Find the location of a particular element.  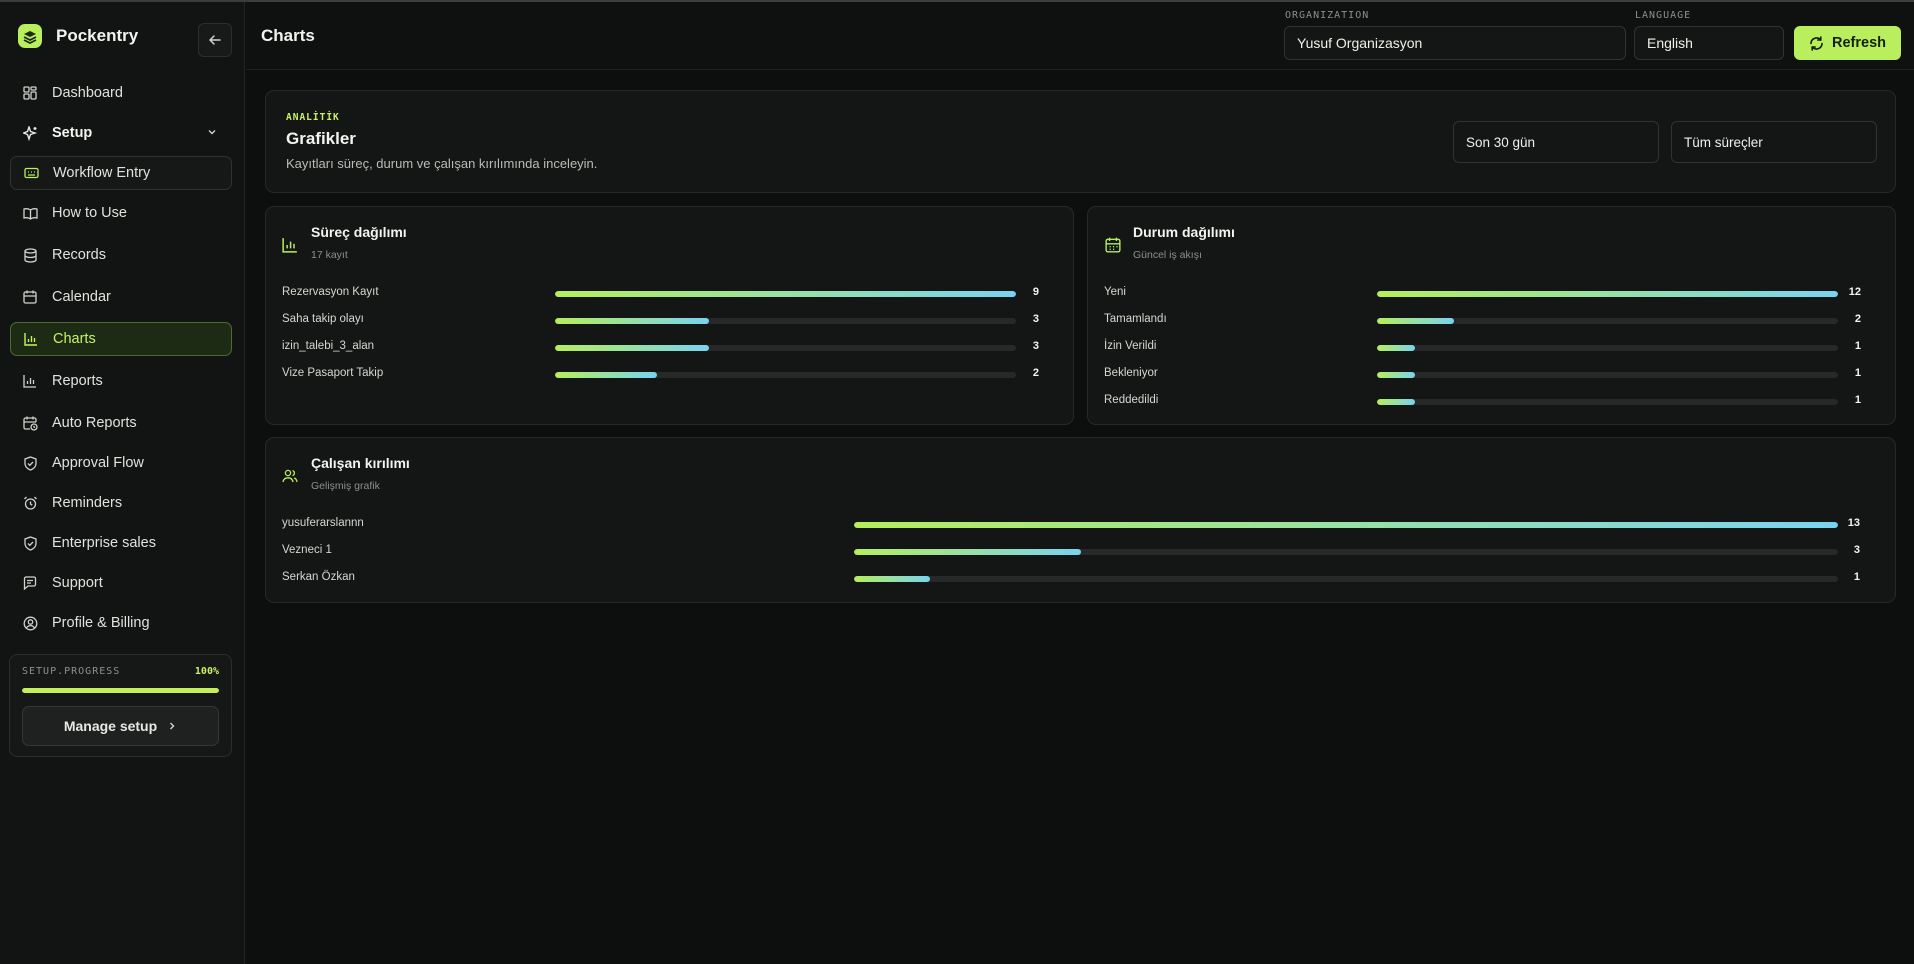

card-title: Durum dağılımı is located at coordinates (1184, 232).